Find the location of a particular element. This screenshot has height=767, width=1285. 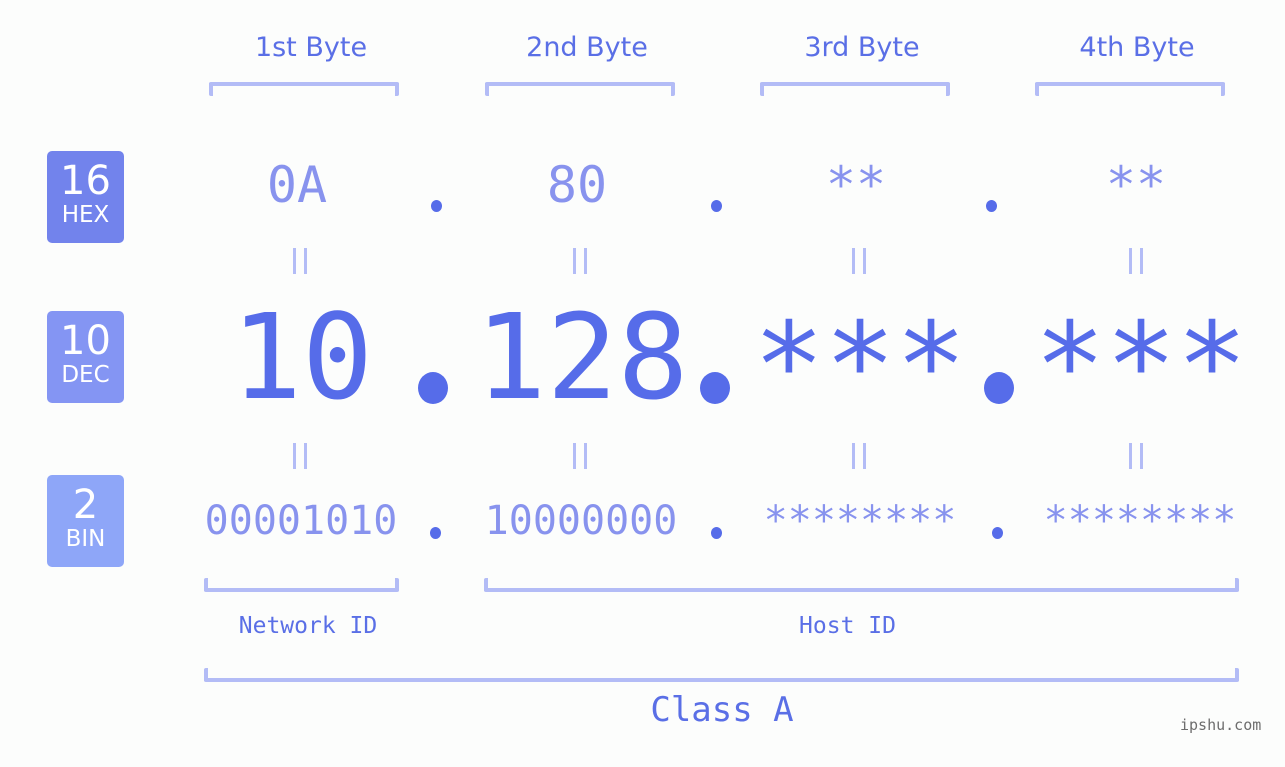

hex-octet-3: ** is located at coordinates (856, 185).